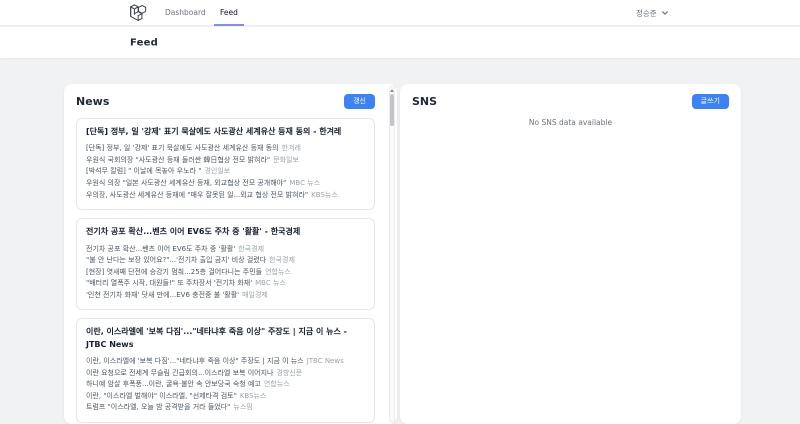  I want to click on news-item-link: "배터리 열폭주 시작, 대원들!" 또 주차장서 '전기차 화재' MBC 뉴스, so click(225, 284).